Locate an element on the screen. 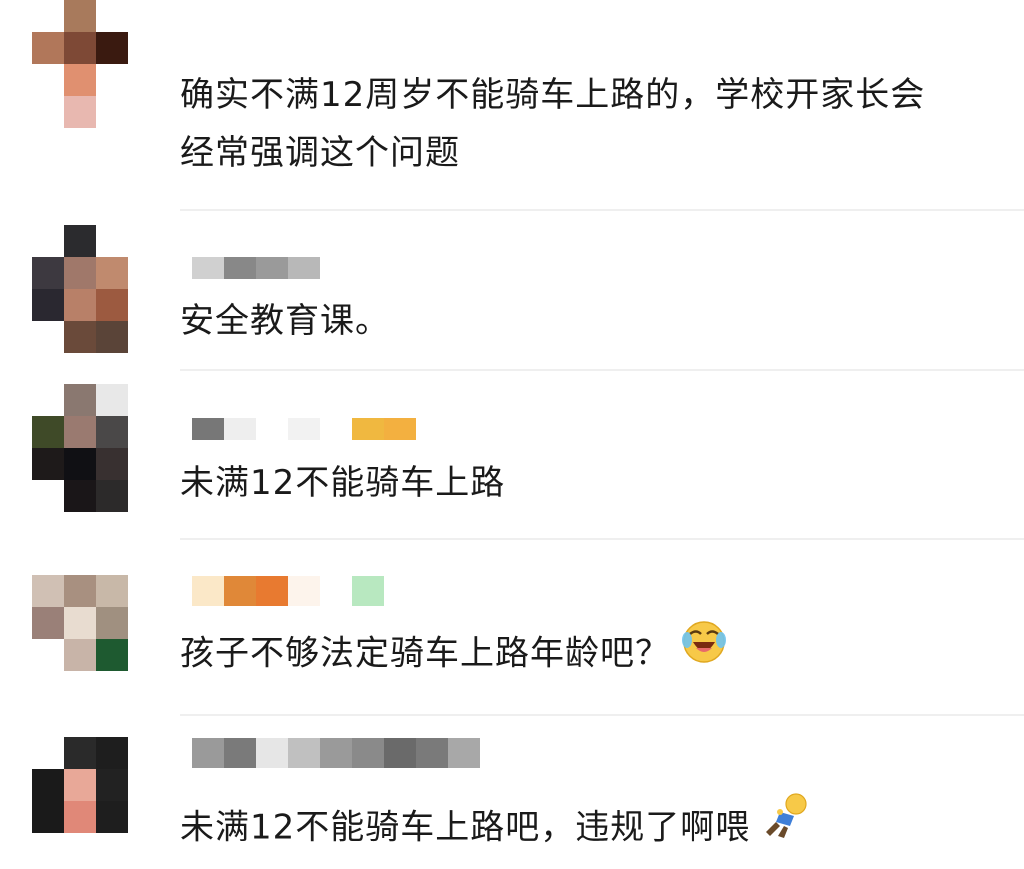 The height and width of the screenshot is (869, 1024). comment-text: 确实不满12周岁不能骑车上路的，学校开家长会 经常强调这个问题 is located at coordinates (553, 124).